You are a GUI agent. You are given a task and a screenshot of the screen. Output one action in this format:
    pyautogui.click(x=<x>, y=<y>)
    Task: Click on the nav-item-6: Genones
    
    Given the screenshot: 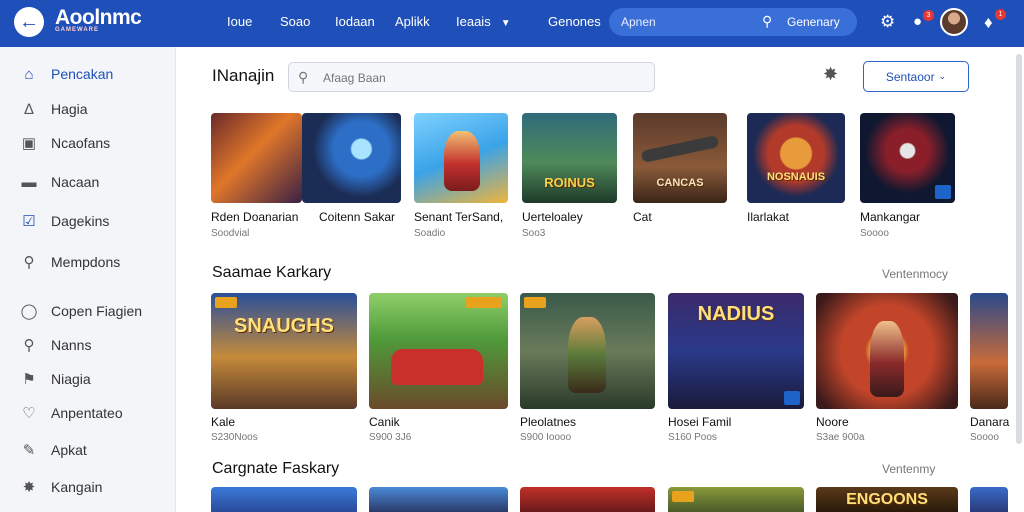 What is the action you would take?
    pyautogui.click(x=574, y=21)
    